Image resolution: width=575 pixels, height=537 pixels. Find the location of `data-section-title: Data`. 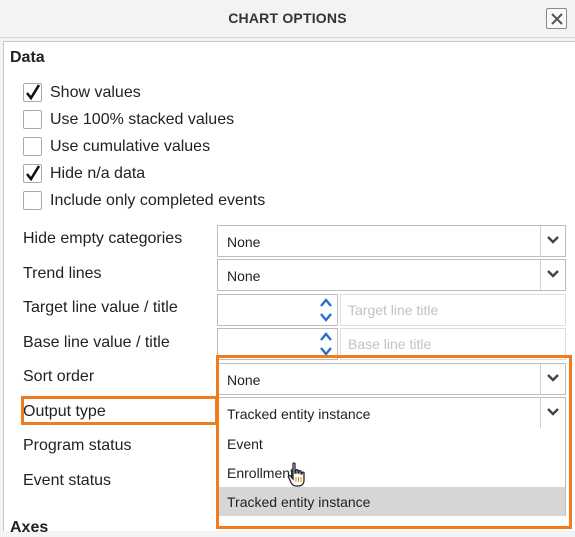

data-section-title: Data is located at coordinates (27, 57).